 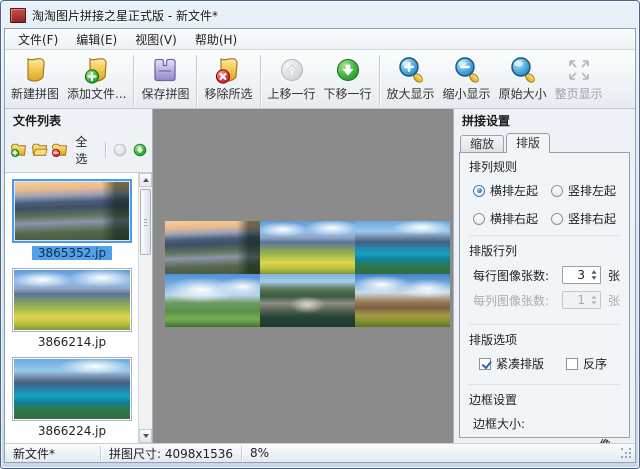 I want to click on radio-label: 竖排左起, so click(x=592, y=191).